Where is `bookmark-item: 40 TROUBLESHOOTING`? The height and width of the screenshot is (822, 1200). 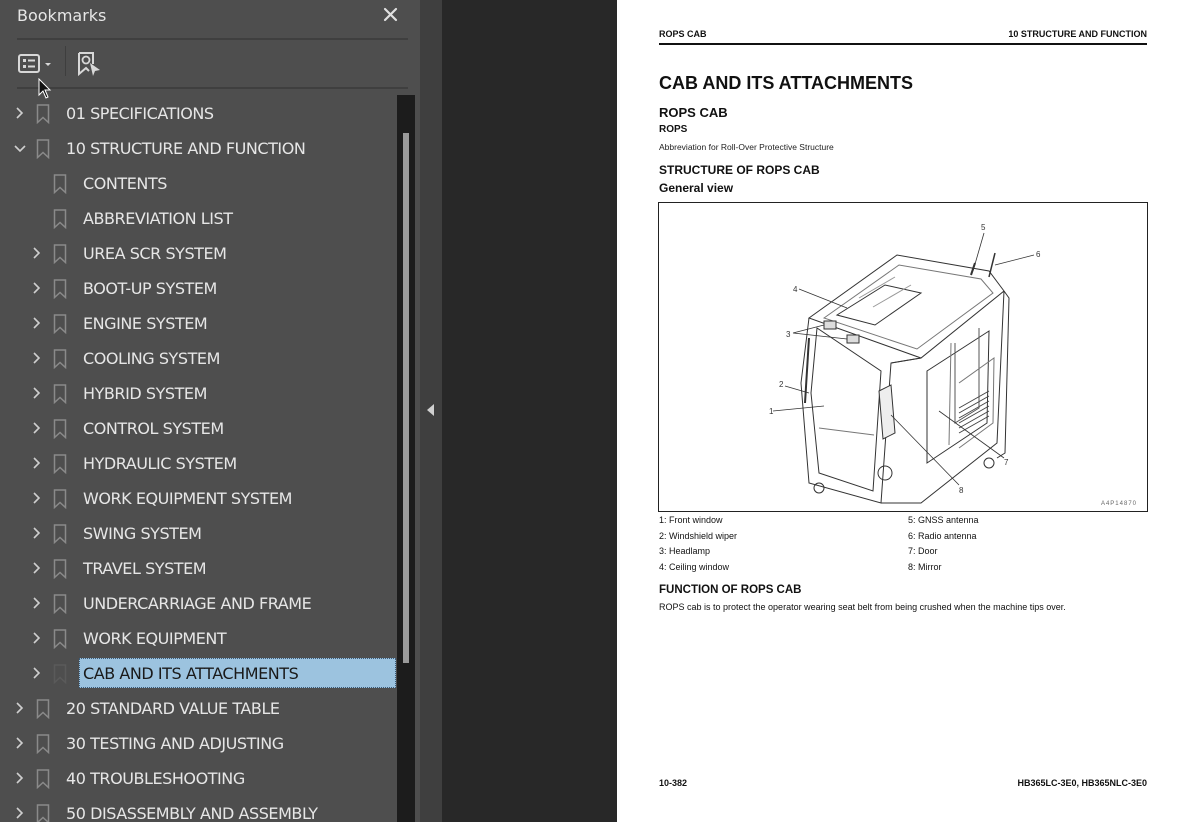
bookmark-item: 40 TROUBLESHOOTING is located at coordinates (198, 778).